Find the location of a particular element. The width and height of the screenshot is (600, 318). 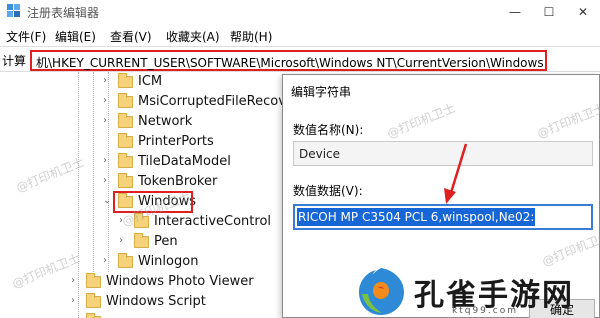

tree-node-label: Windows Script is located at coordinates (156, 301).